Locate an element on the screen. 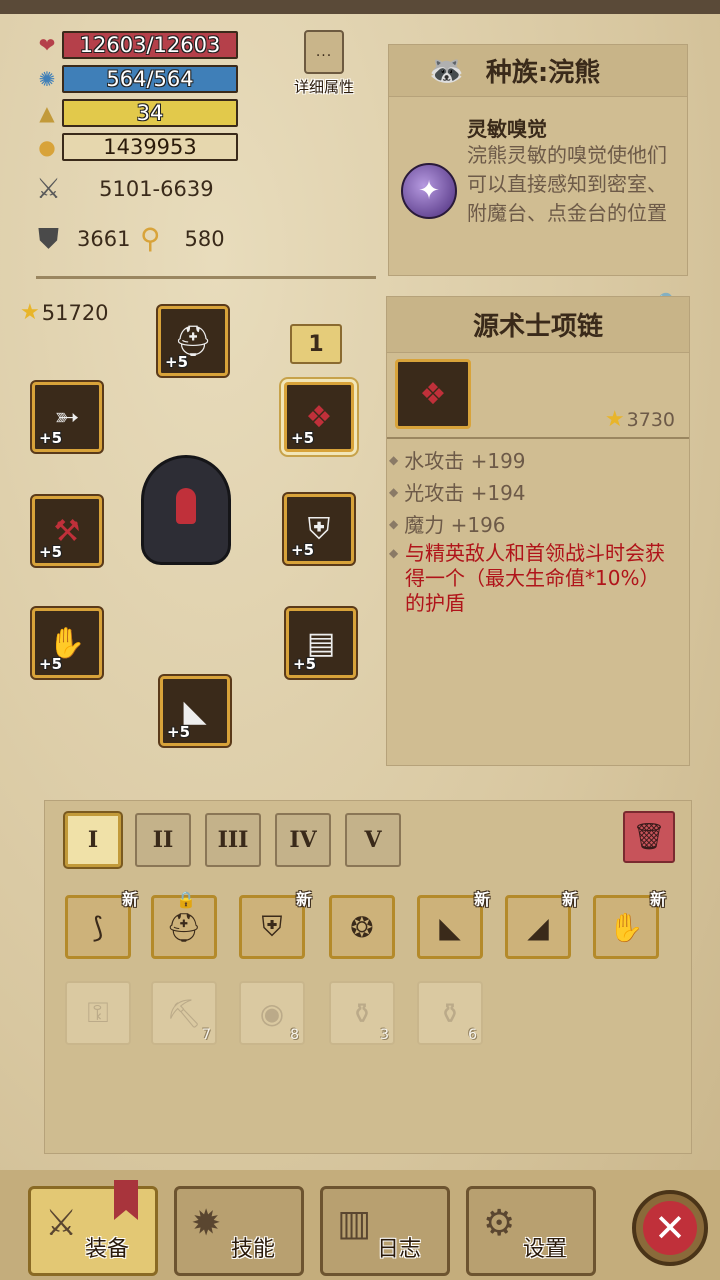 This screenshot has width=720, height=1280. item-header: 源术士项链 is located at coordinates (538, 325).